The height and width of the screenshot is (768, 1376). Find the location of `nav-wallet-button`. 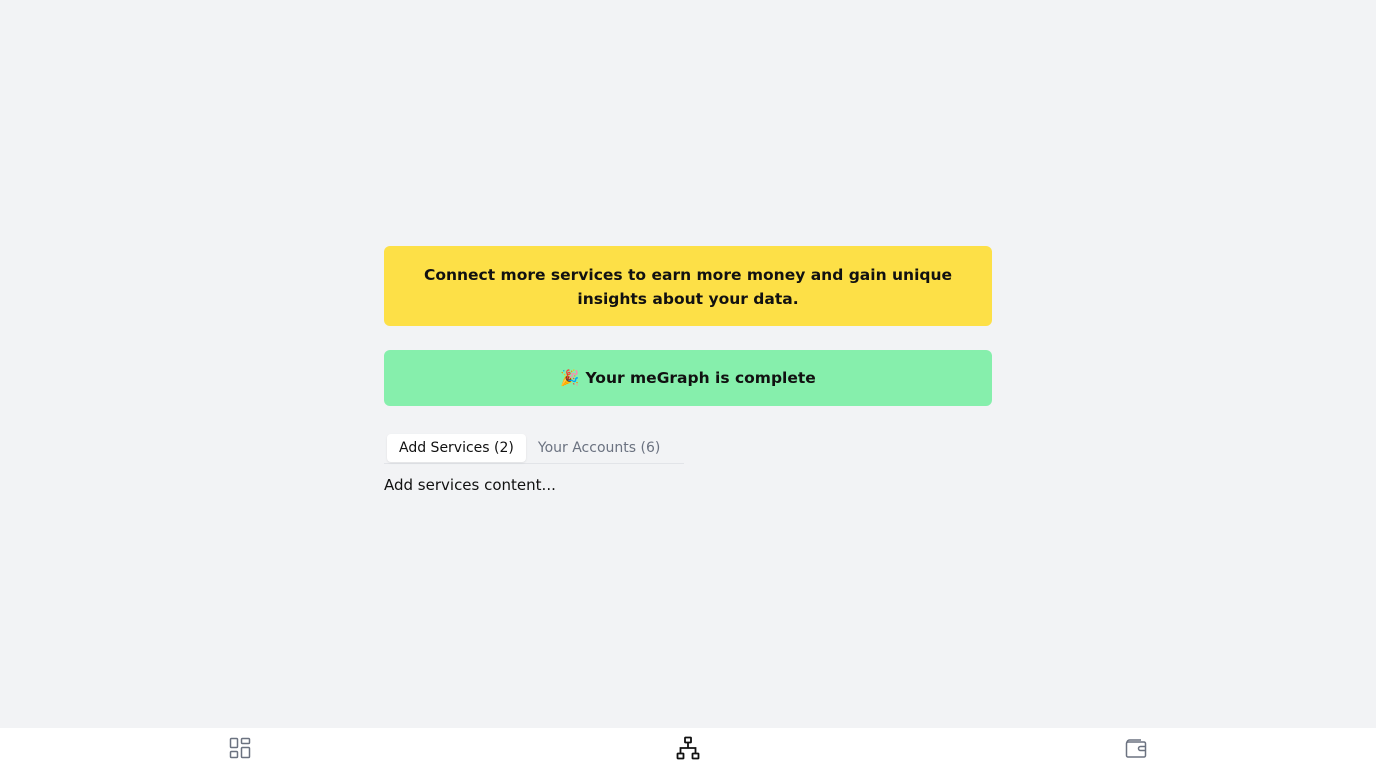

nav-wallet-button is located at coordinates (1136, 748).